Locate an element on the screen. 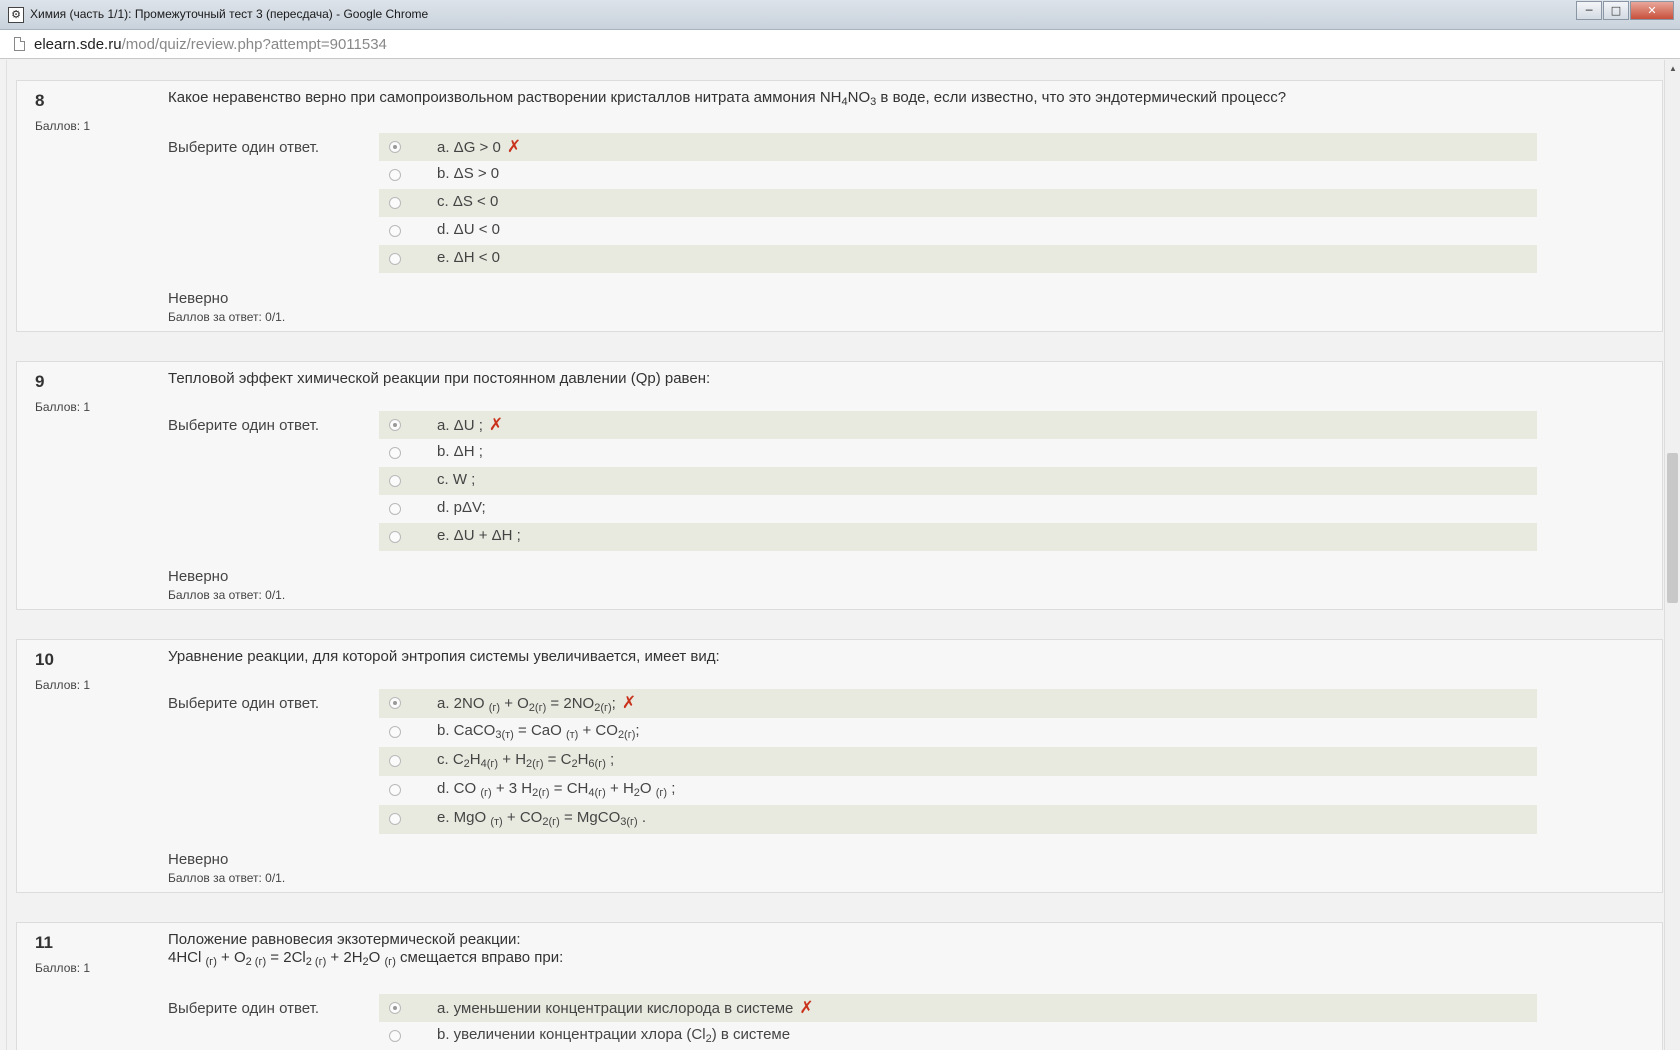  answer-option: c. ΔS < 0 is located at coordinates (958, 203).